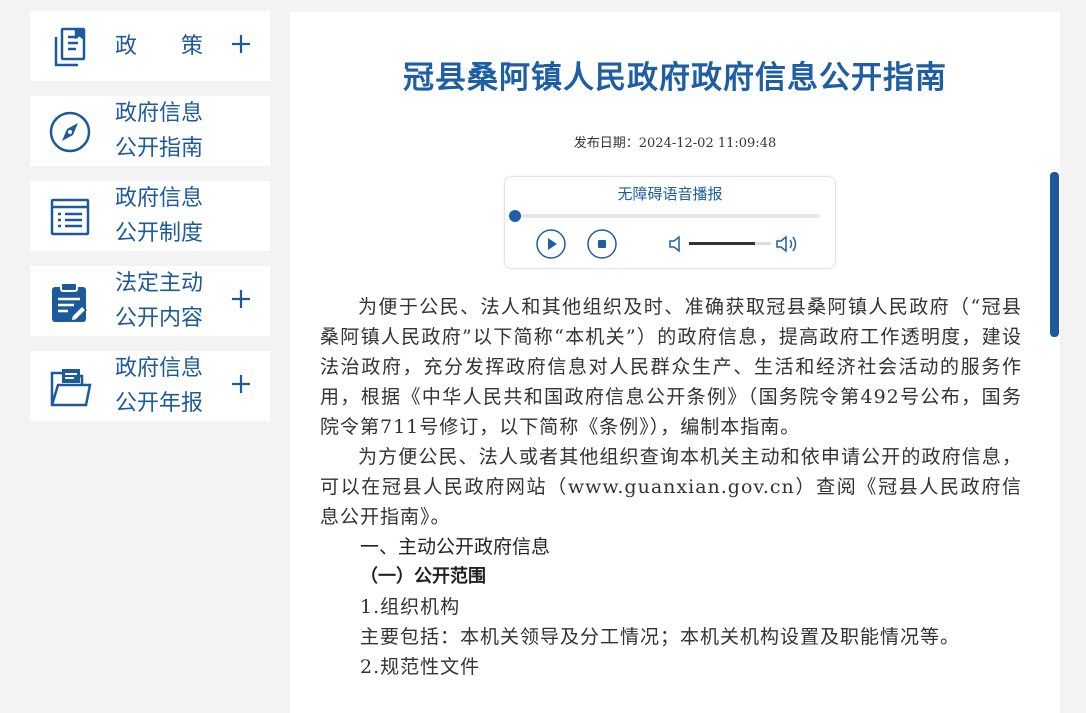  Describe the element at coordinates (423, 576) in the screenshot. I see `subsection-heading: （一）公开范围` at that location.